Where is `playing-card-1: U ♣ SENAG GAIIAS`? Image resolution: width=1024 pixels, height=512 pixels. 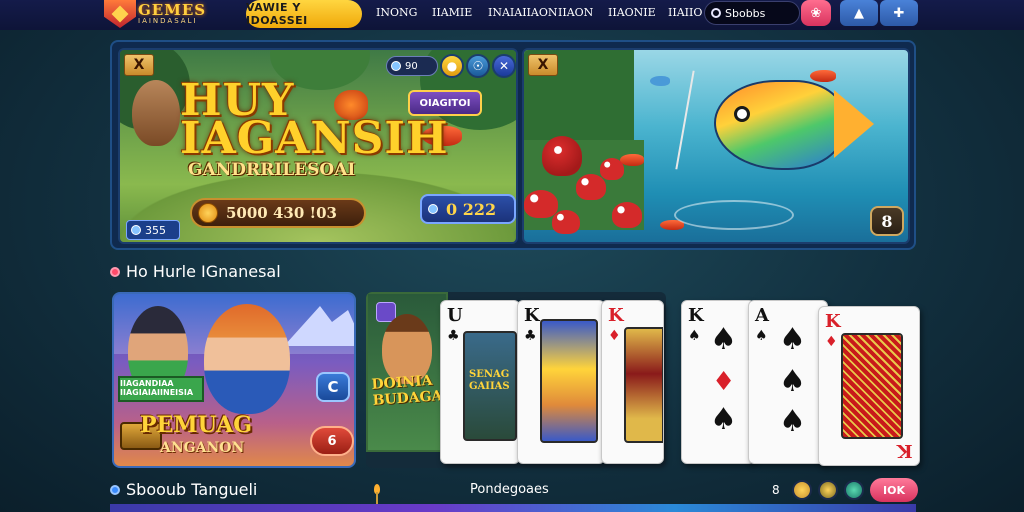 playing-card-1: U ♣ SENAG GAIIAS is located at coordinates (480, 382).